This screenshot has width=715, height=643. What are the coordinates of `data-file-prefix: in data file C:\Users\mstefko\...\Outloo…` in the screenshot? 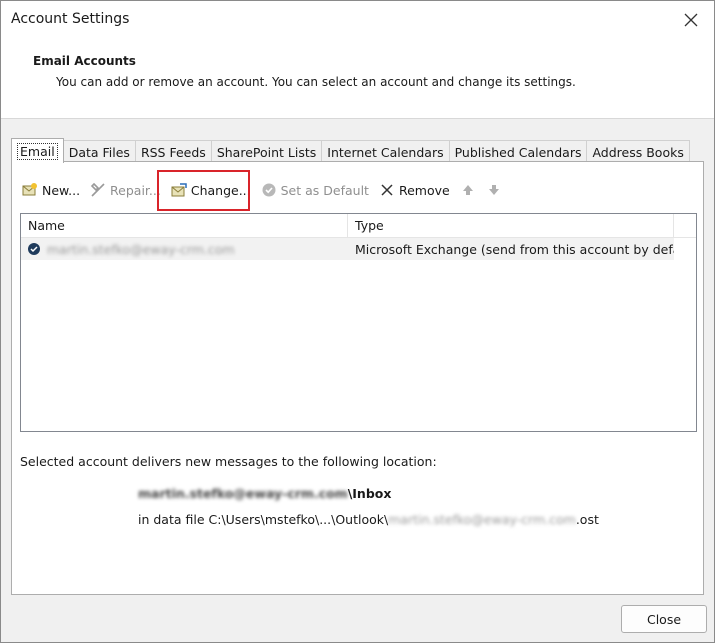 It's located at (263, 519).